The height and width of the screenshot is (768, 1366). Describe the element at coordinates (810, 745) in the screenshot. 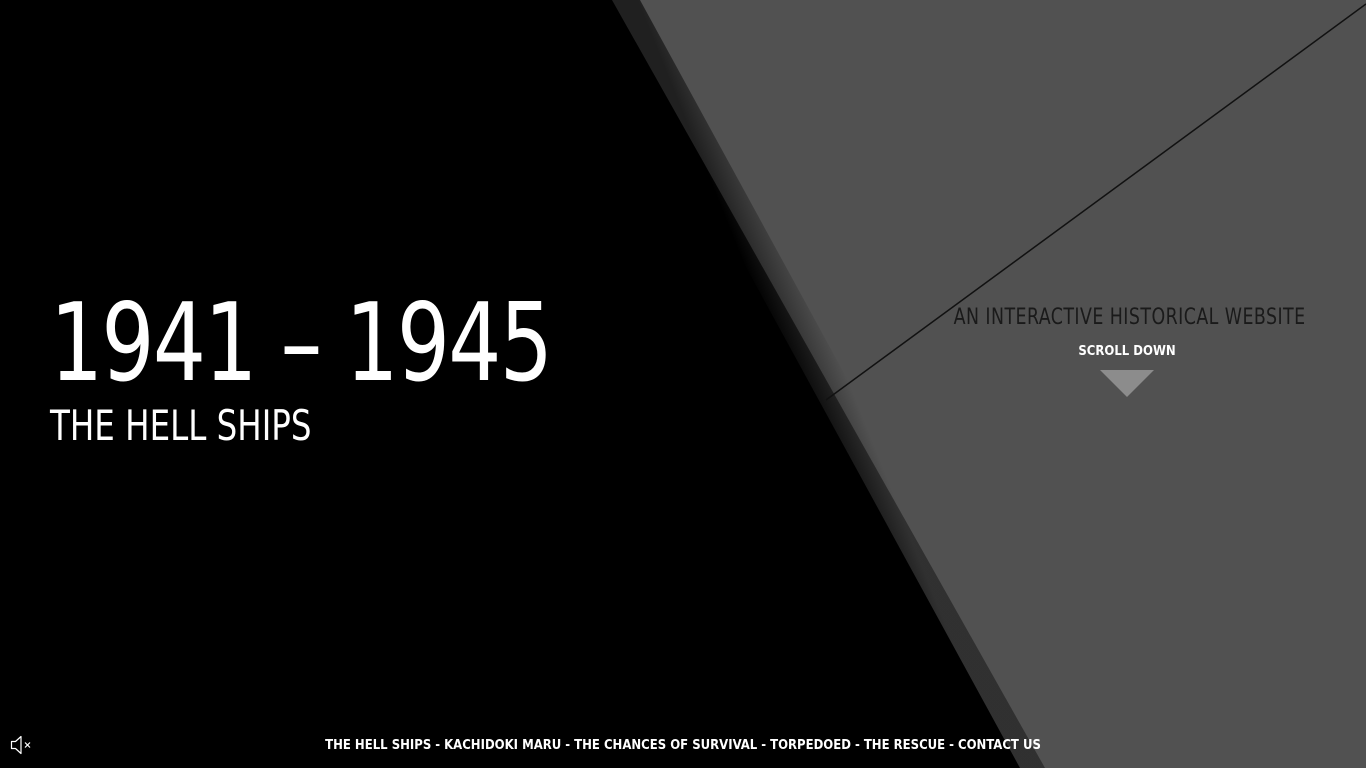

I see `nav-link-torpedoed: TORPEDOED` at that location.